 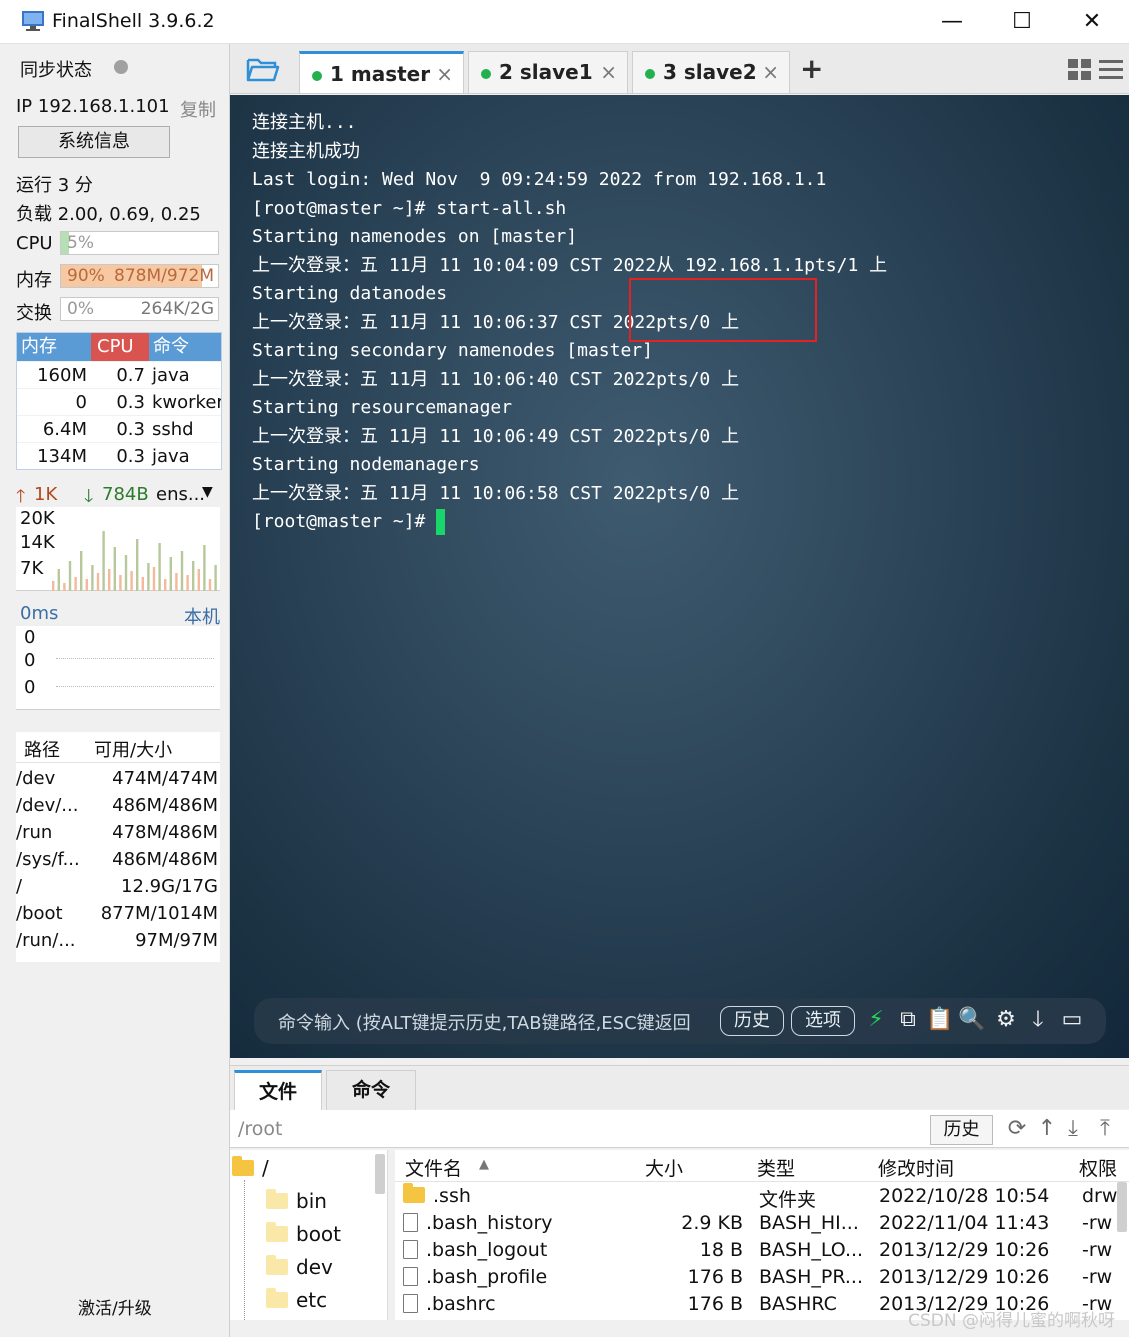 What do you see at coordinates (366, 464) in the screenshot?
I see `terminal-line: Starting nodemanagers` at bounding box center [366, 464].